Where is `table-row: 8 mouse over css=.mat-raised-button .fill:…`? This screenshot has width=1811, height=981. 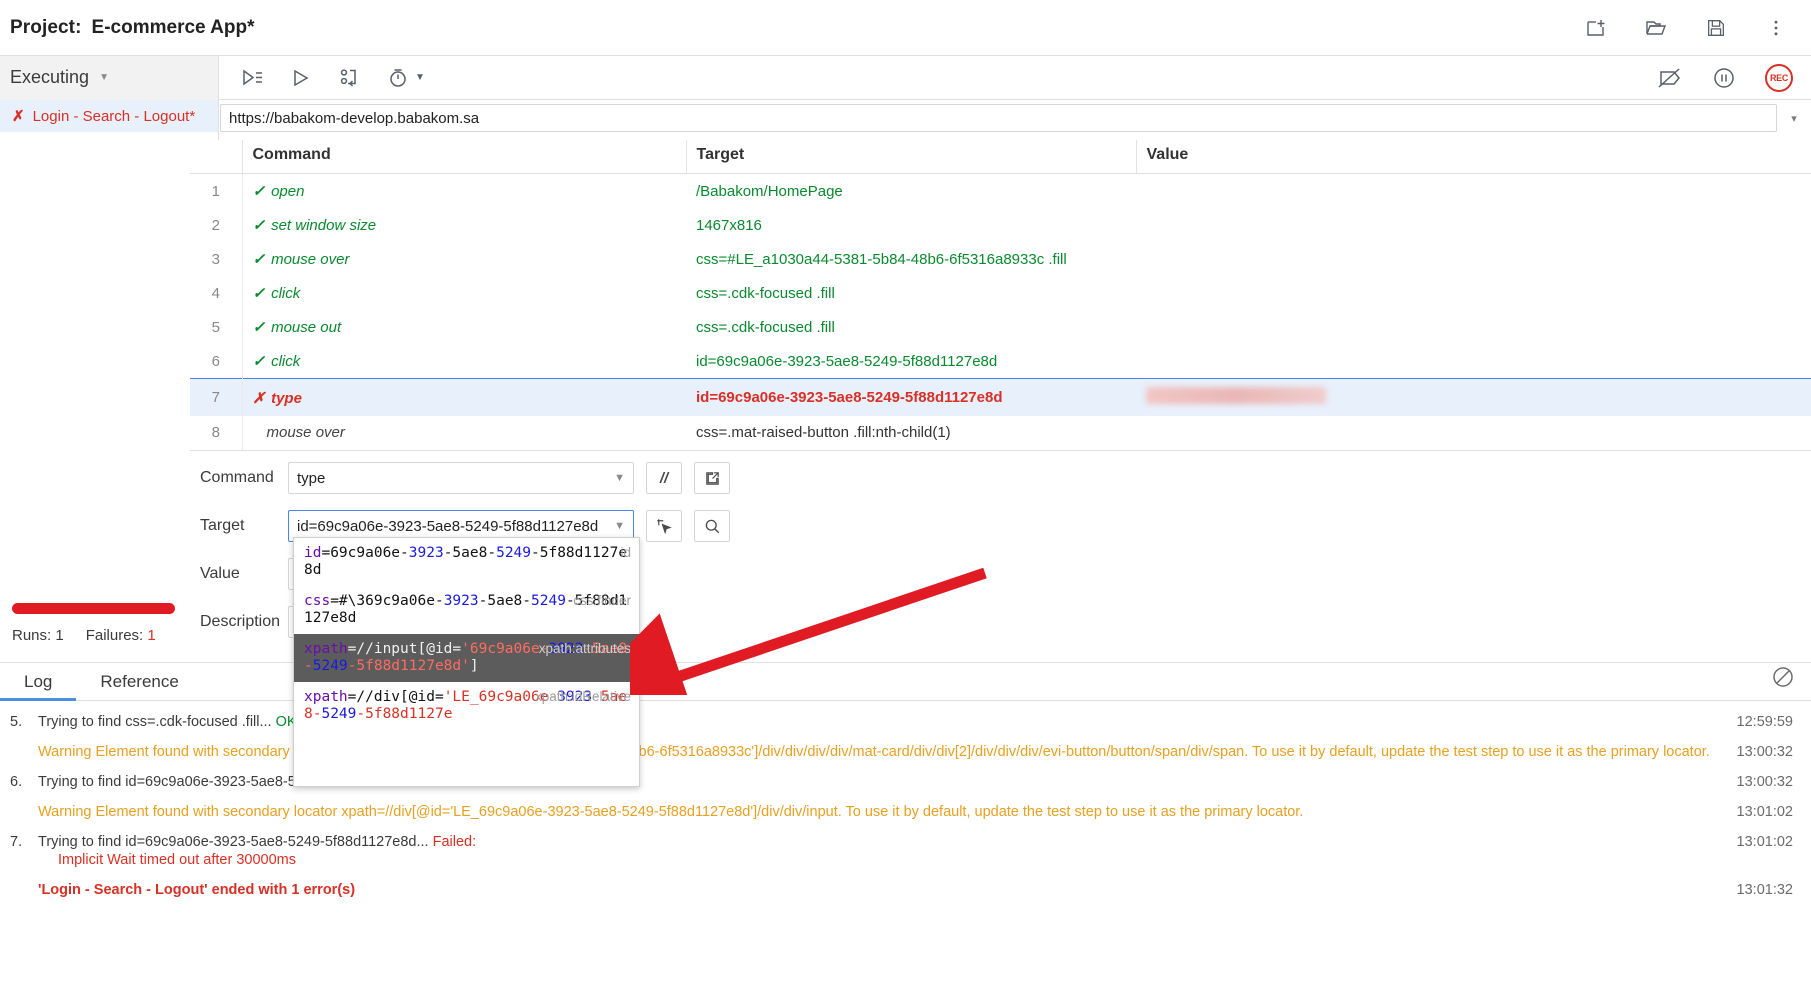
table-row: 8 mouse over css=.mat-raised-button .fill:… is located at coordinates (1000, 432).